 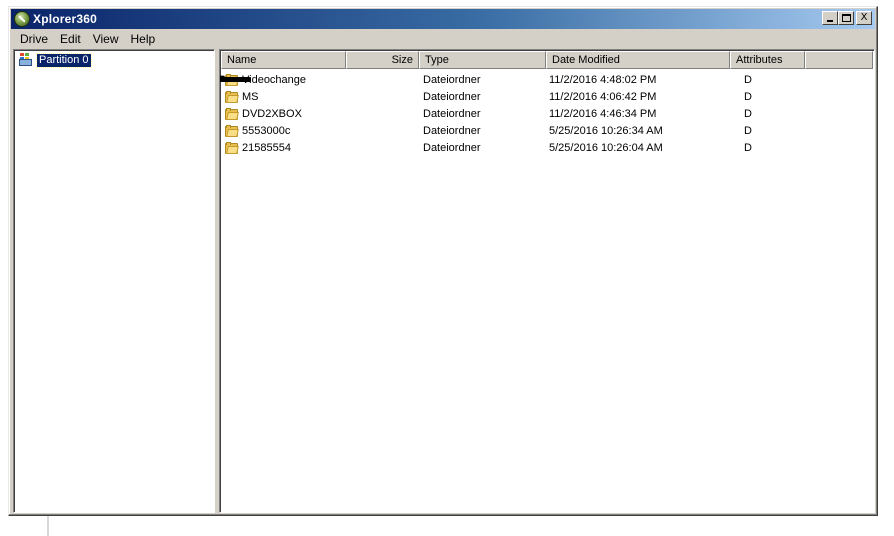 I want to click on menu-drive: Drive, so click(x=34, y=39).